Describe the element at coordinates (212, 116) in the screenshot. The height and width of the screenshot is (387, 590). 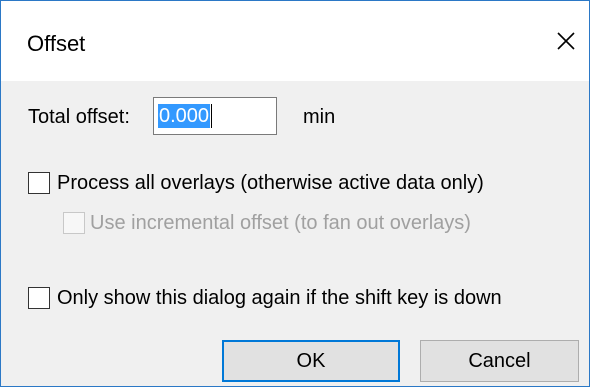
I see `text-caret` at that location.